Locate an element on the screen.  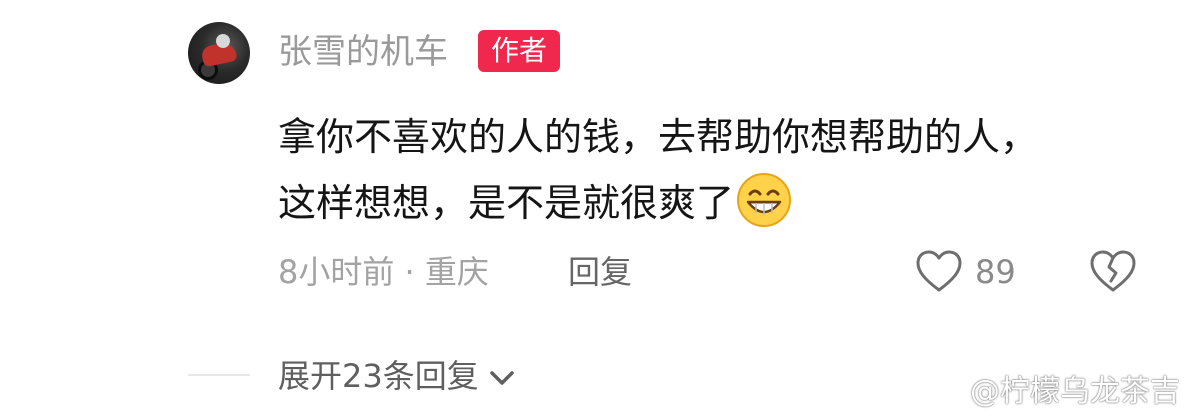
comment-line-2: 这样想想，是不是就很爽了 is located at coordinates (506, 203).